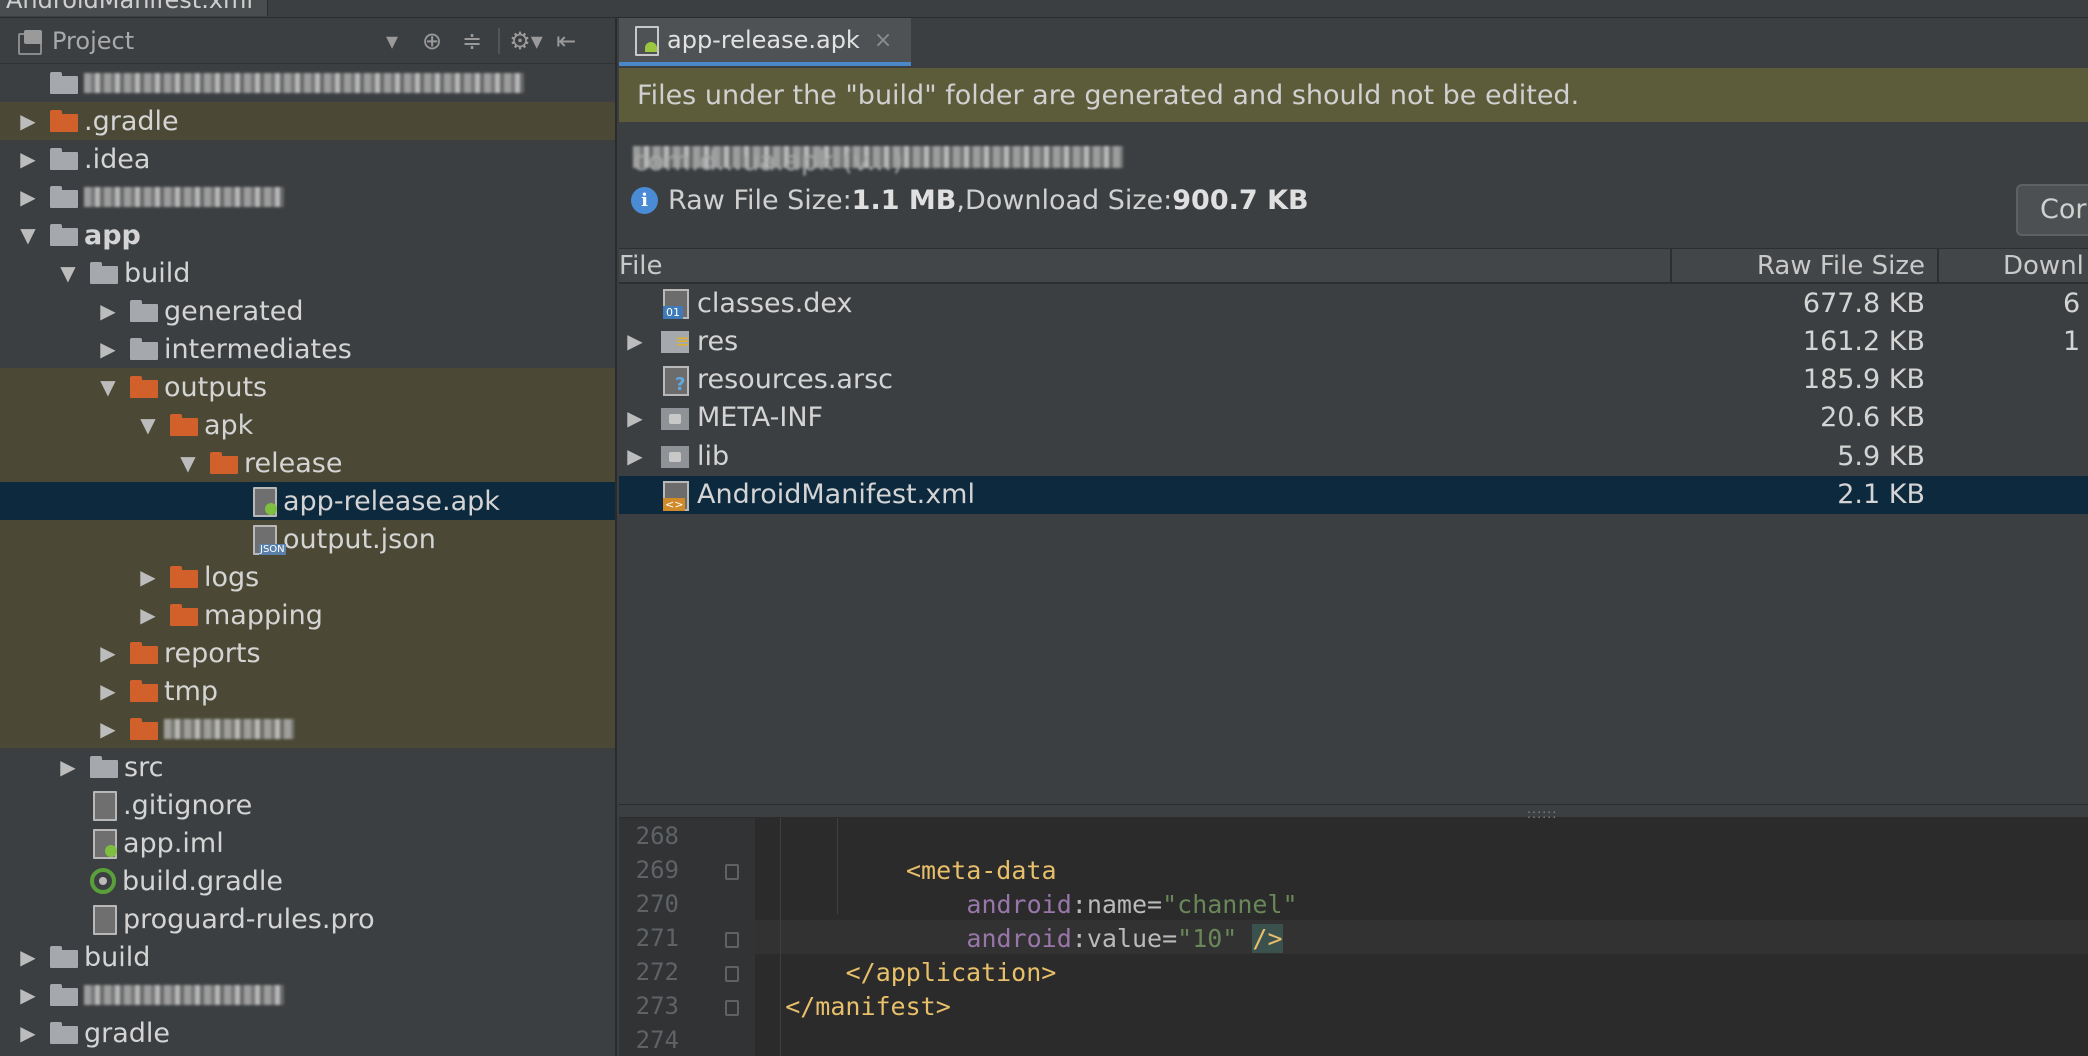  What do you see at coordinates (951, 972) in the screenshot?
I see `xml-tag: </application>` at bounding box center [951, 972].